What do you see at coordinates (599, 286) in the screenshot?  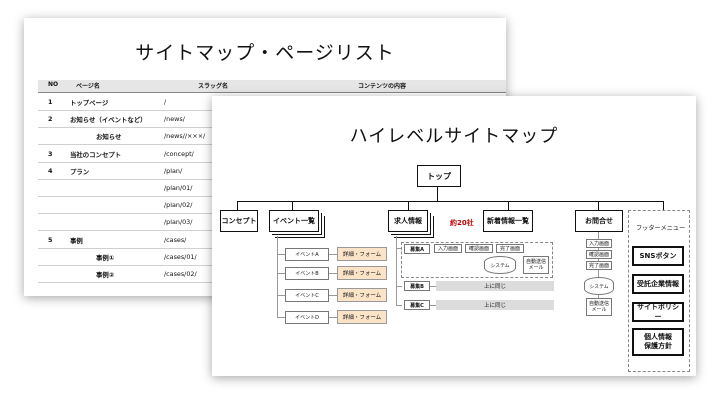 I see `contact-system-cylinder: システム` at bounding box center [599, 286].